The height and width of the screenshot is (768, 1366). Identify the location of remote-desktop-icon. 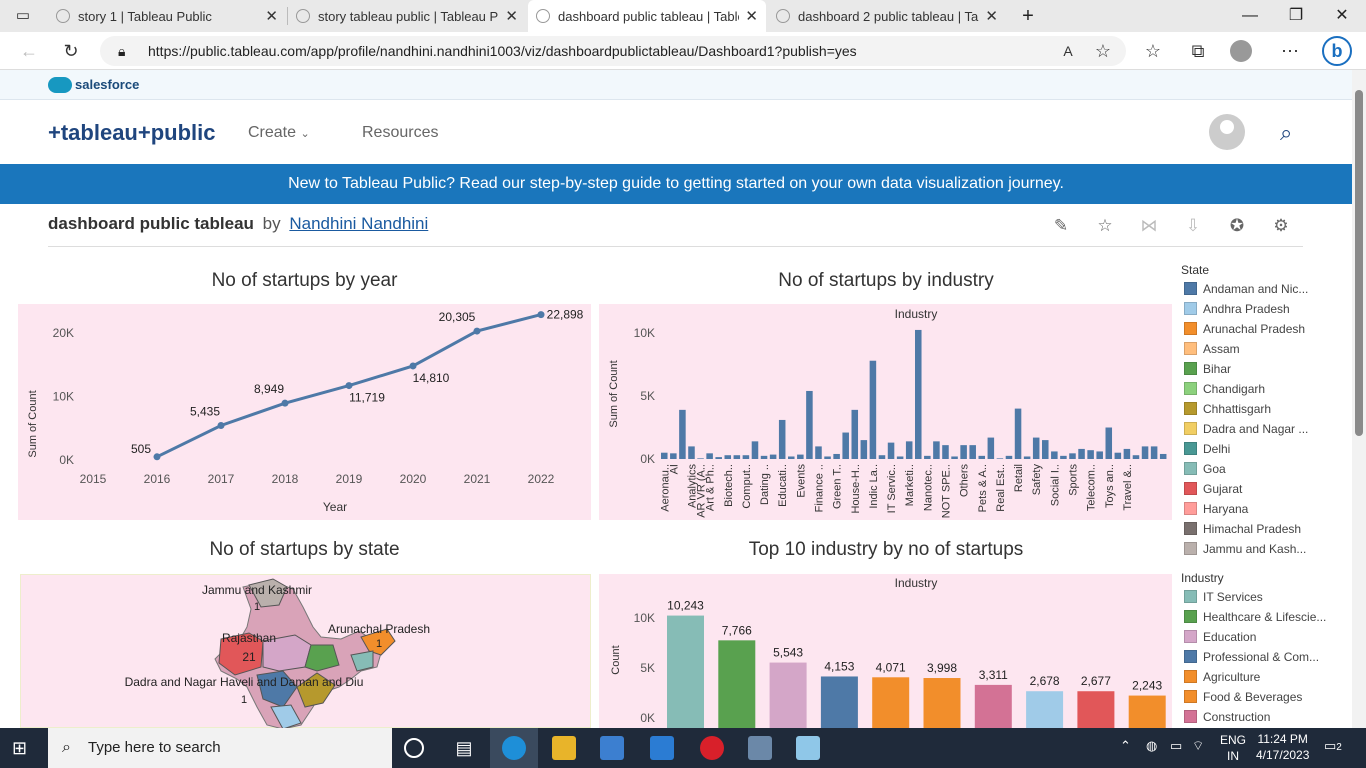
(760, 748).